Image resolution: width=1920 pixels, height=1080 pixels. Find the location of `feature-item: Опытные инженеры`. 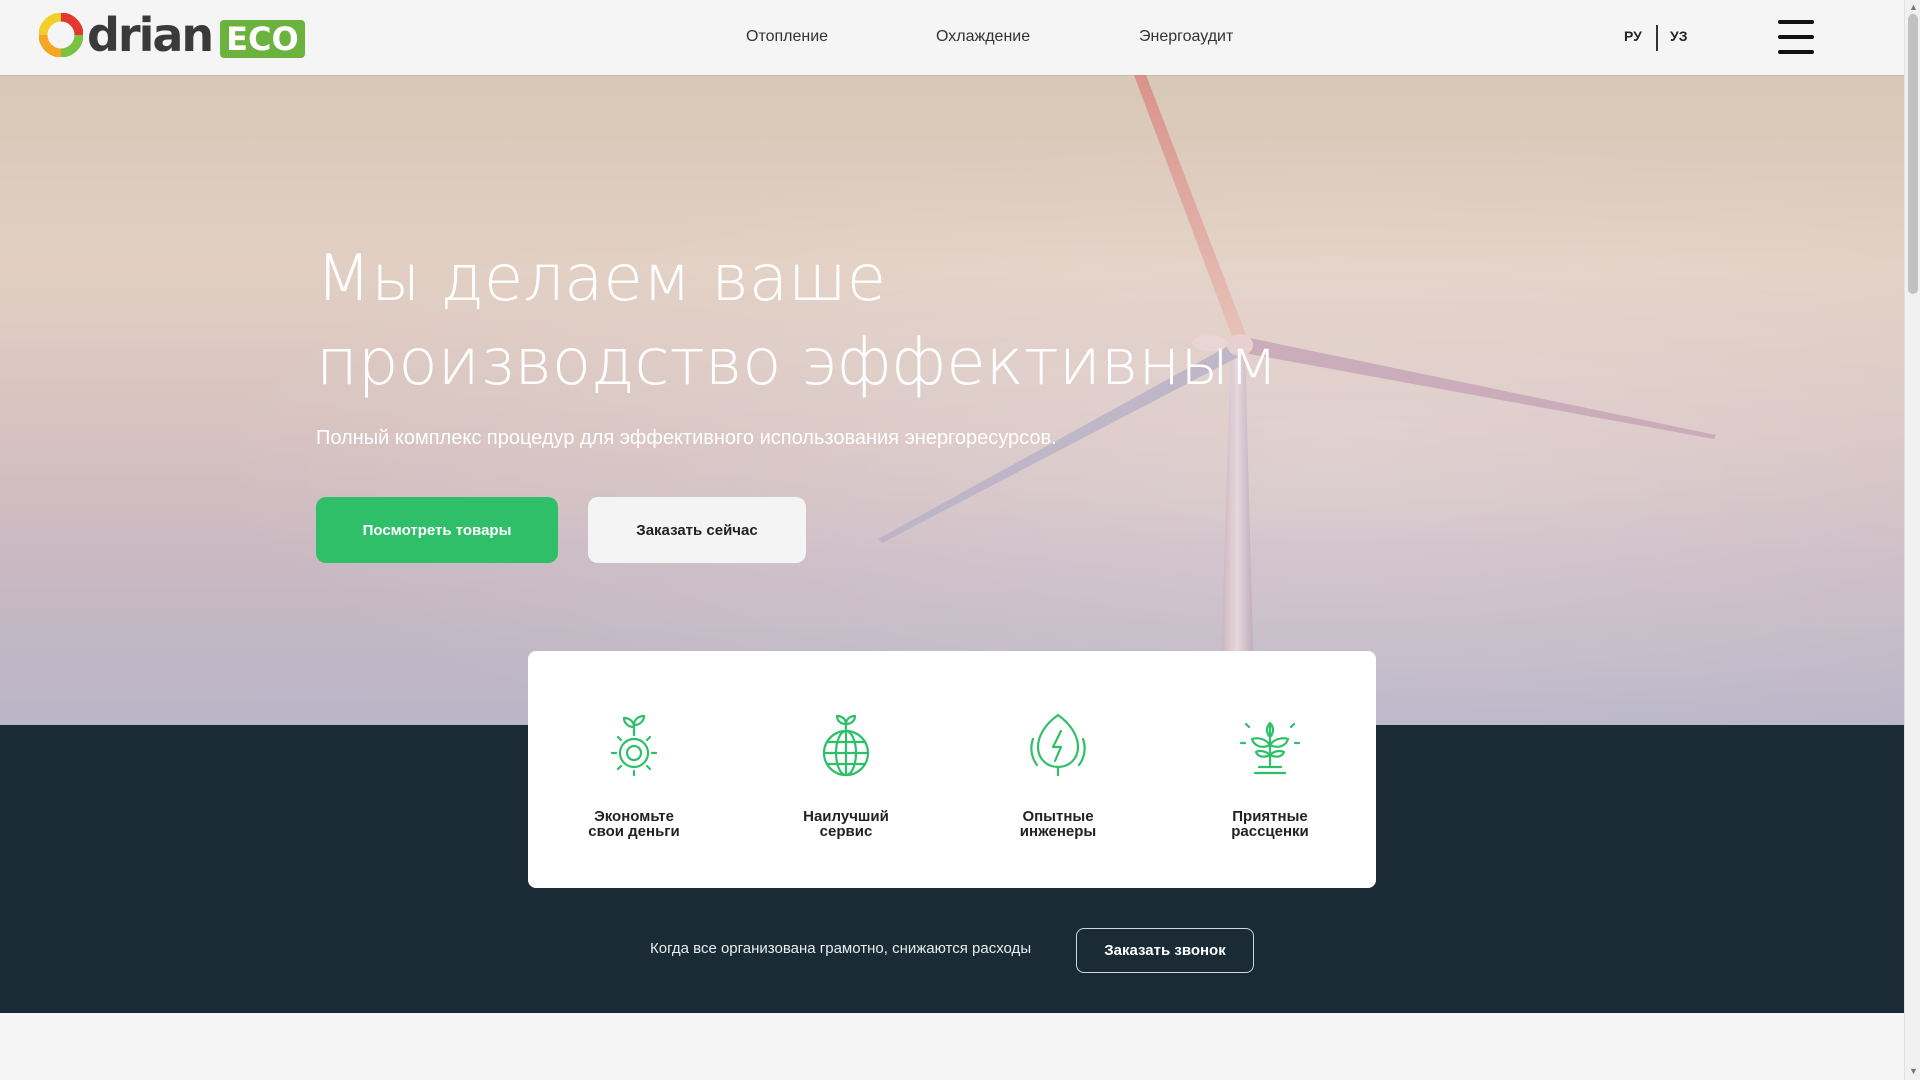

feature-item: Опытные инженеры is located at coordinates (1058, 774).